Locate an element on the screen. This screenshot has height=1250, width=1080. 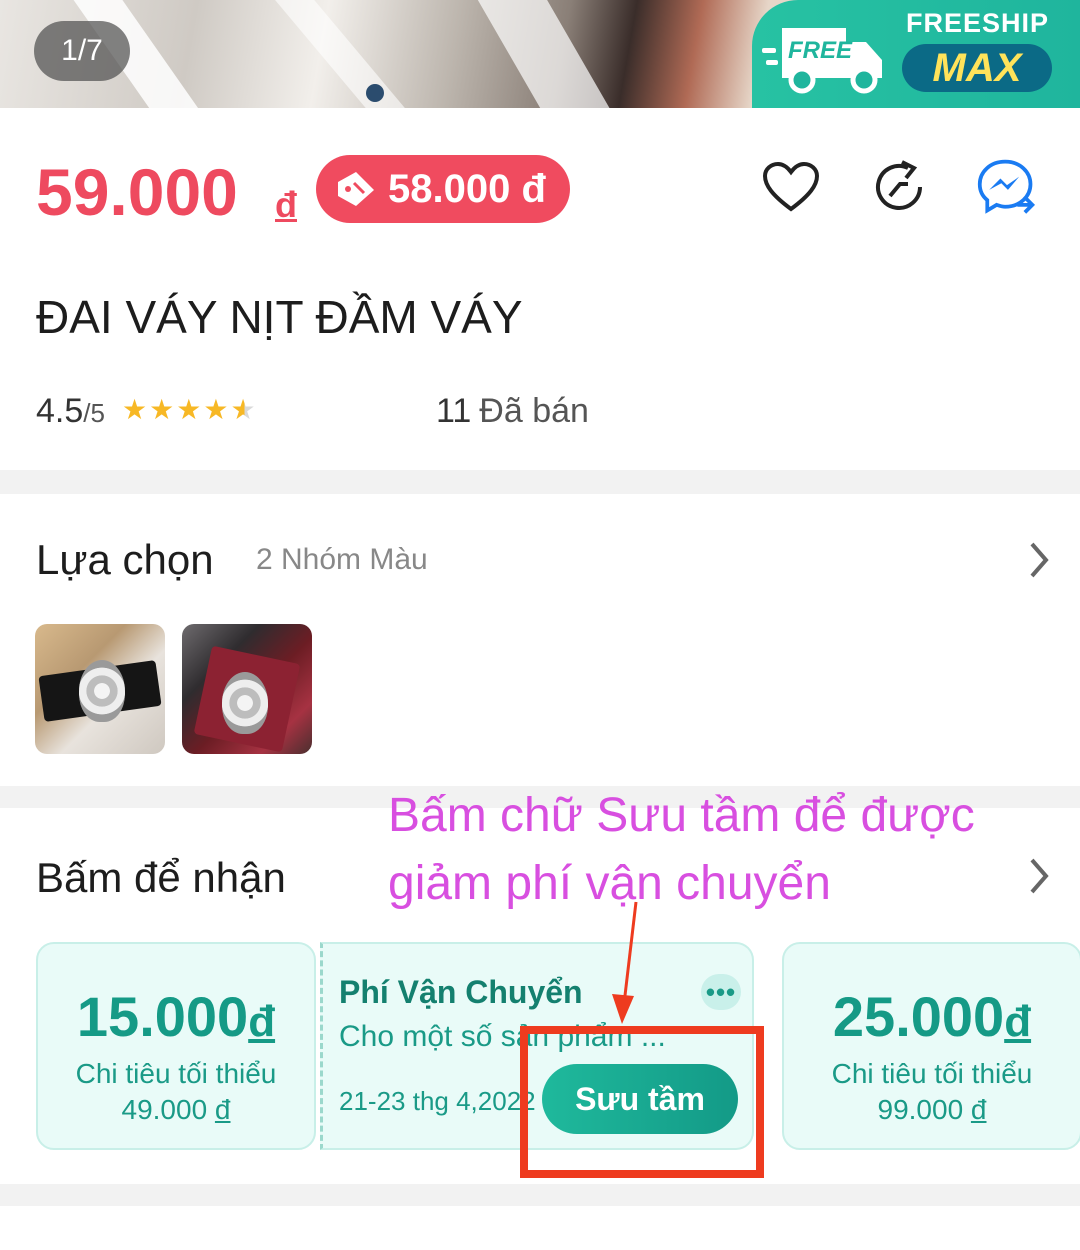
voucher-date: 21-23 thg 4,2022 is located at coordinates (437, 1101).